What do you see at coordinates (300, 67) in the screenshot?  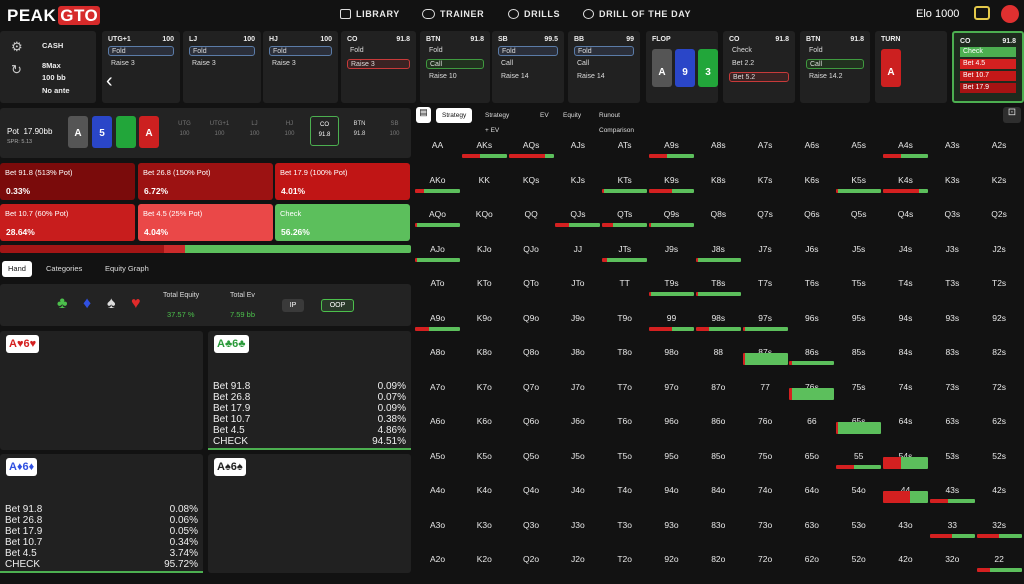 I see `action-card-2: HJ 100 Fold Raise 3` at bounding box center [300, 67].